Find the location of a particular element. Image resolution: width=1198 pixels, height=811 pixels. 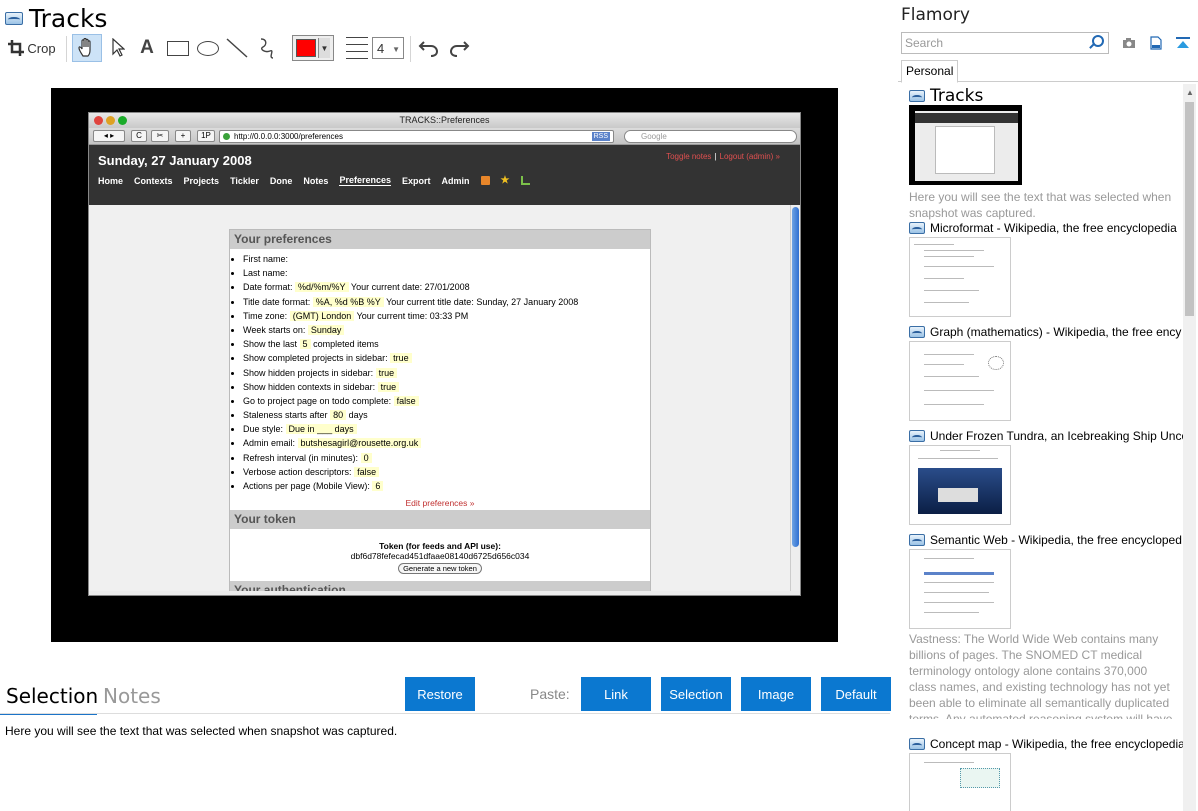

preference-item: Show completed projects in sidebar: true is located at coordinates (446, 358).